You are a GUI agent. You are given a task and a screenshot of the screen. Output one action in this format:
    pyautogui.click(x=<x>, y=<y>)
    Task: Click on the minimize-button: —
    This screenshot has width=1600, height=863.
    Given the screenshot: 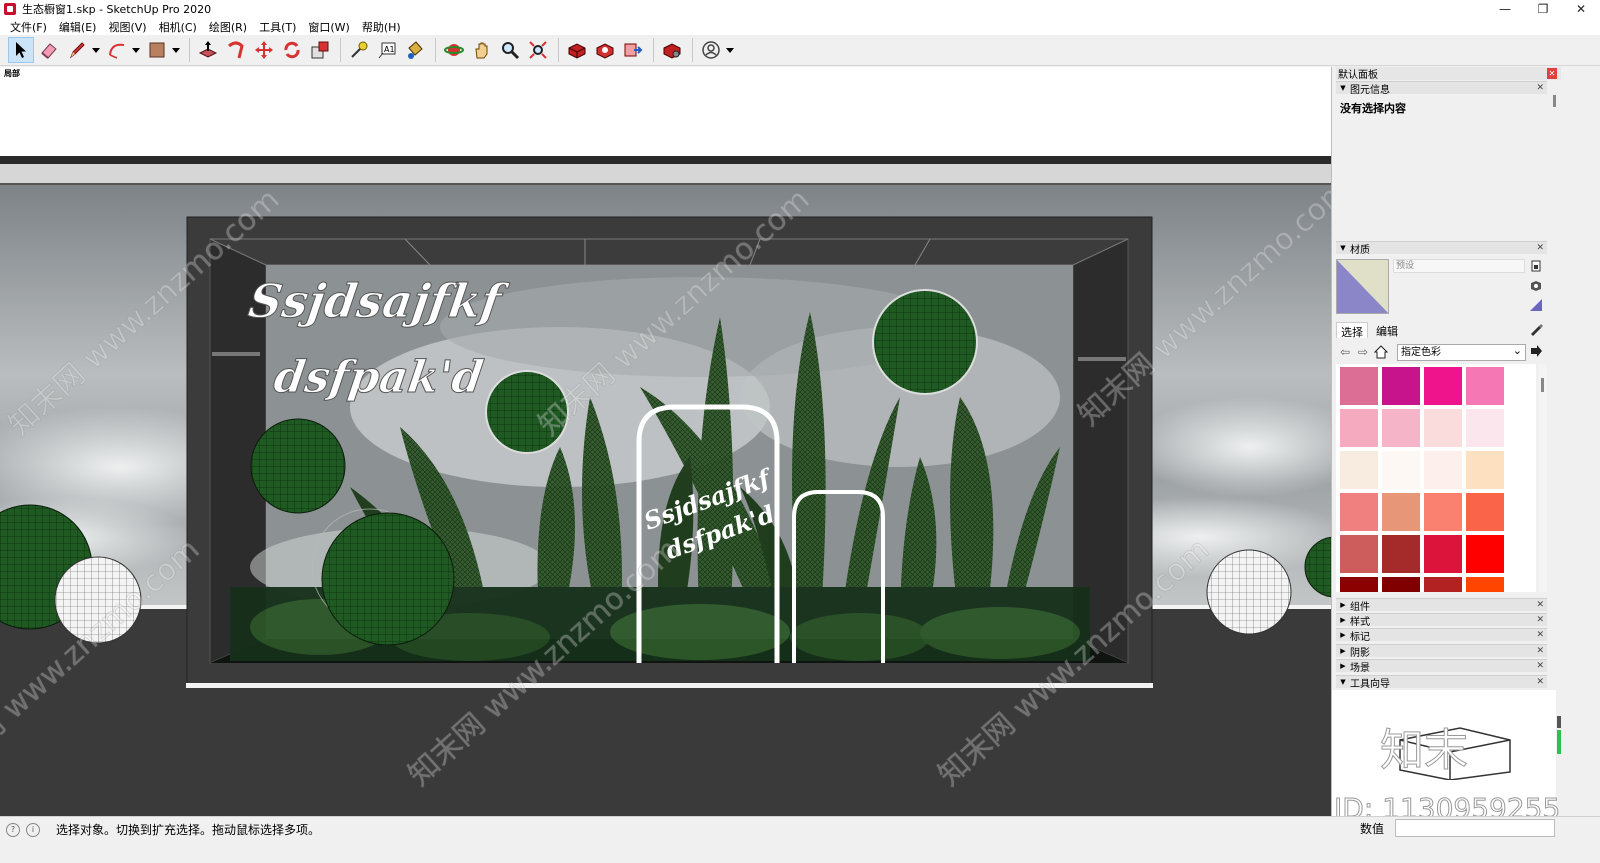 What is the action you would take?
    pyautogui.click(x=1505, y=9)
    